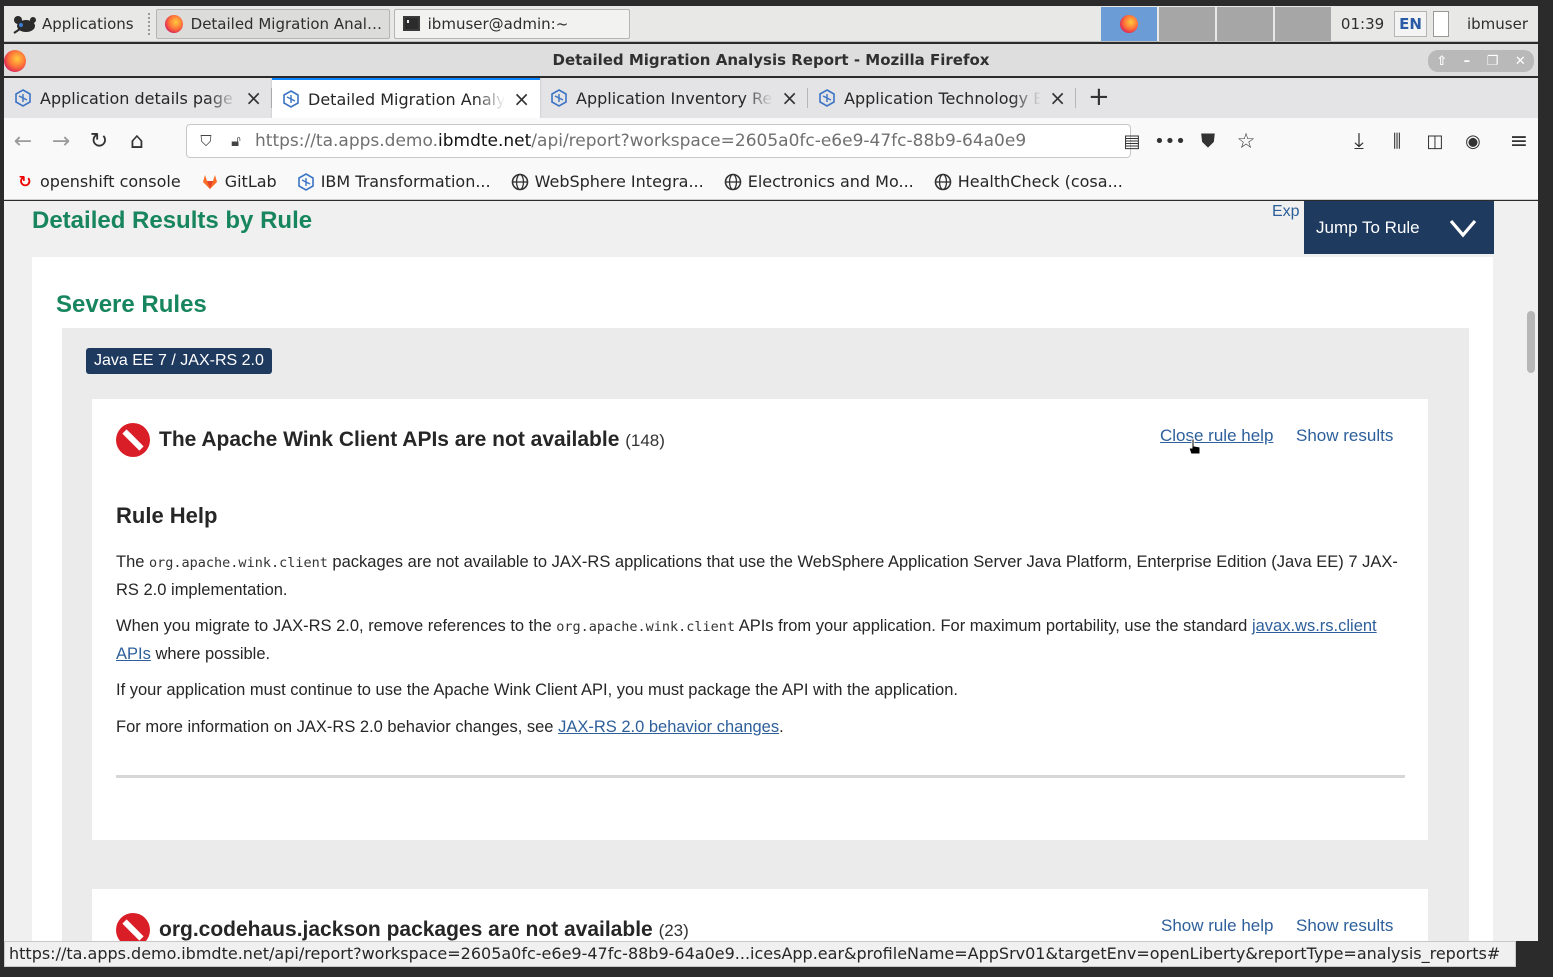 This screenshot has height=977, width=1553. Describe the element at coordinates (1441, 61) in the screenshot. I see `shade-icon: ⇧` at that location.